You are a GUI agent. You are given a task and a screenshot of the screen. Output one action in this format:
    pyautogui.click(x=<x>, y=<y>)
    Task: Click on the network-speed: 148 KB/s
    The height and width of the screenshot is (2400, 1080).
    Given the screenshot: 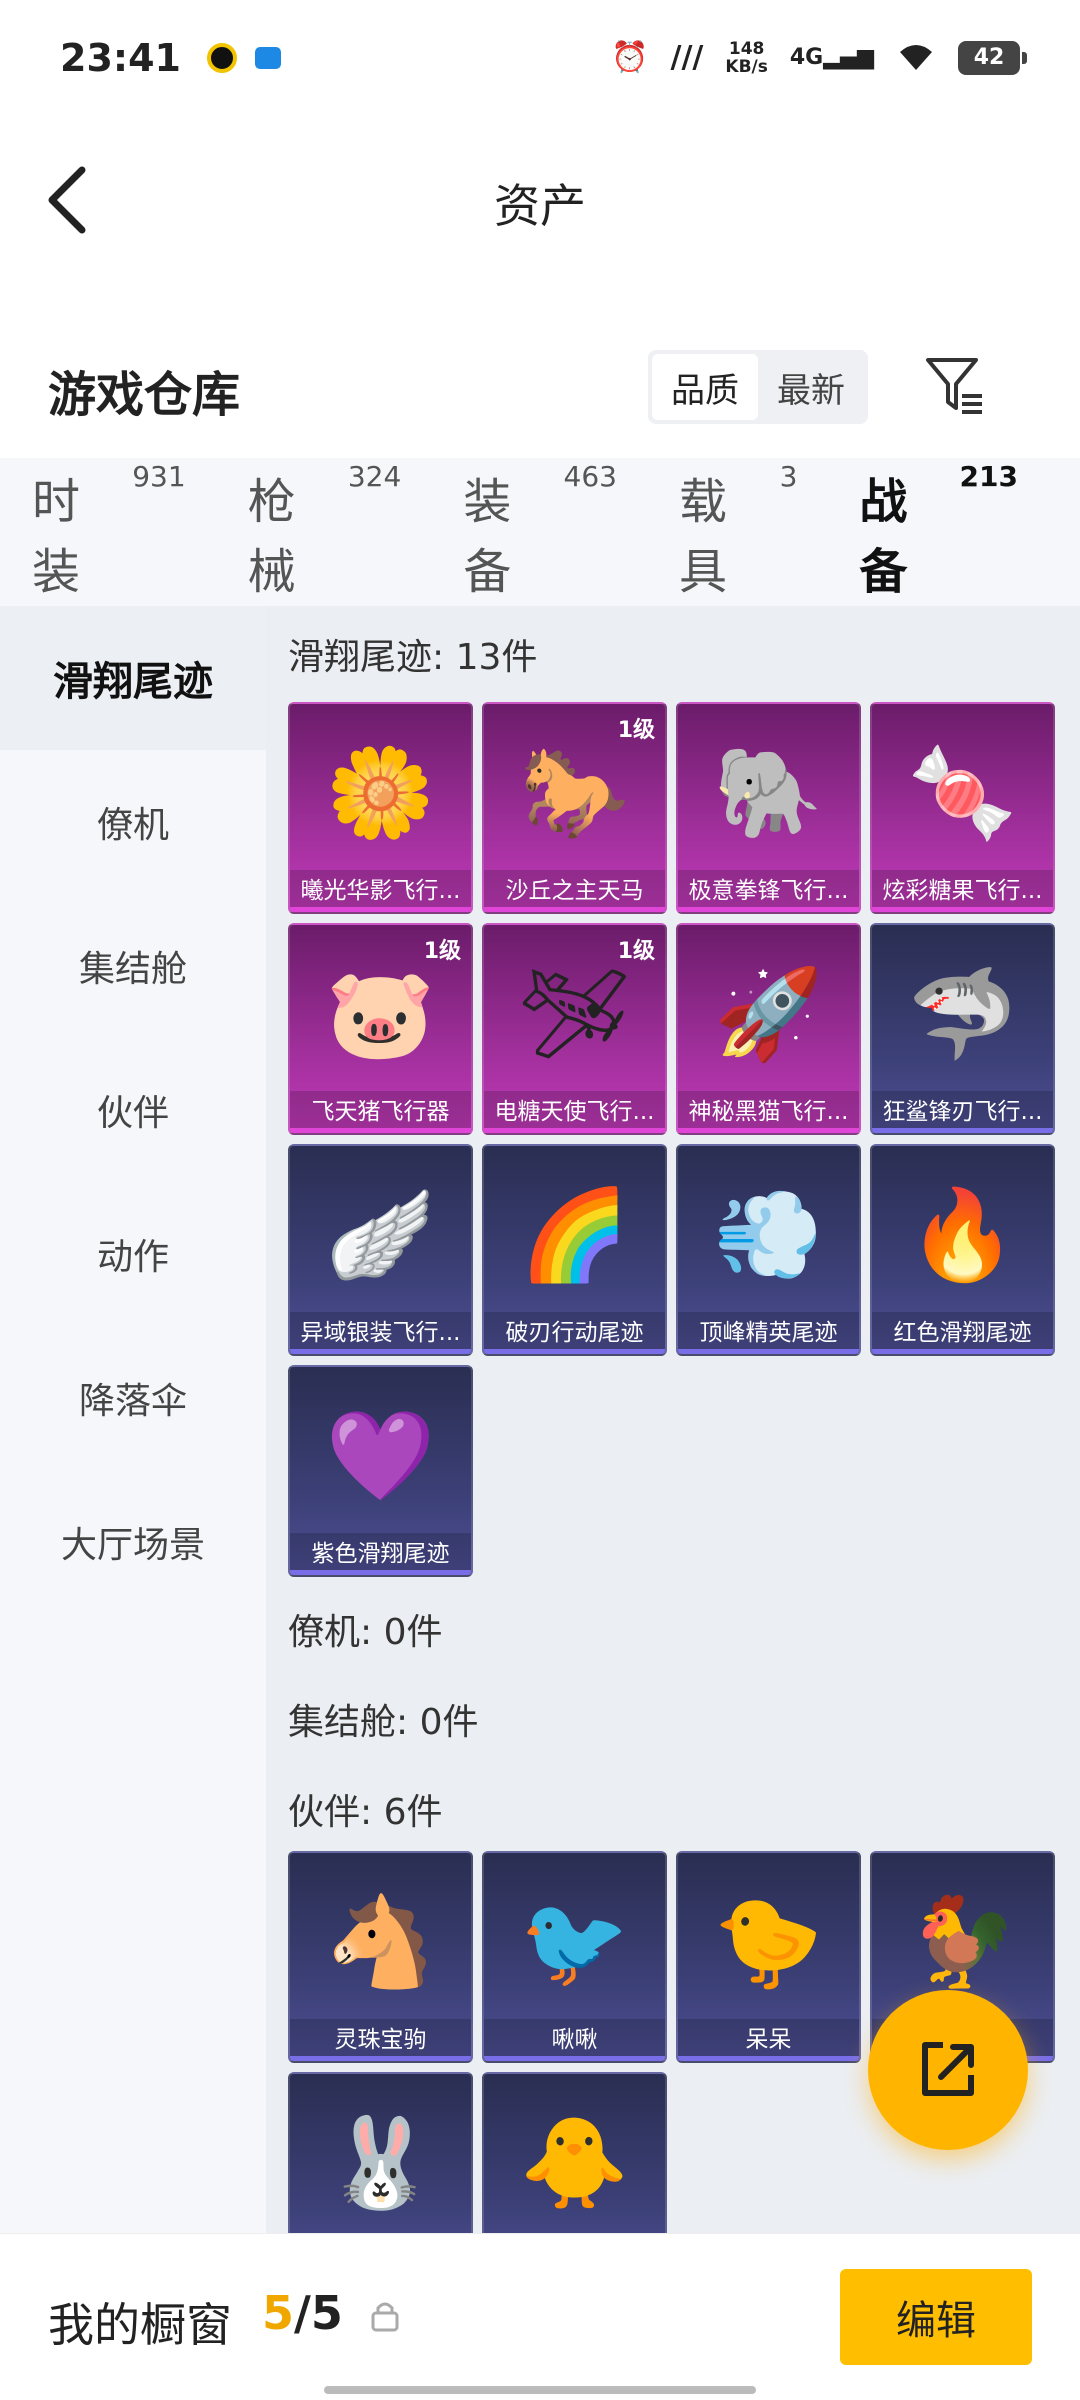 What is the action you would take?
    pyautogui.click(x=746, y=58)
    